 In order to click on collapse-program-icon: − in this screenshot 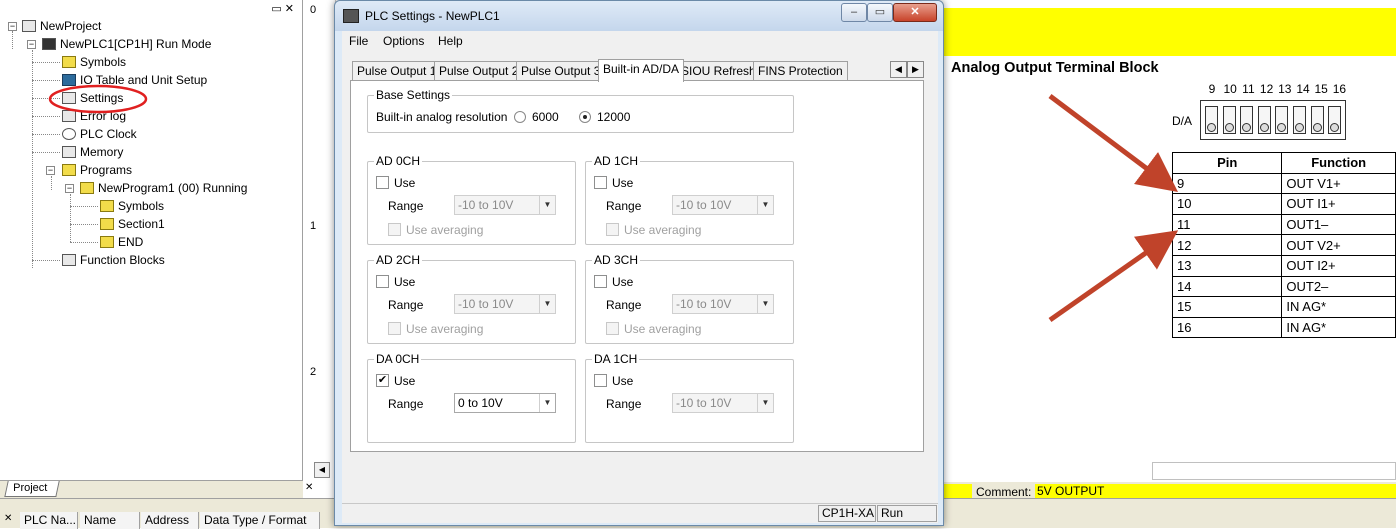, I will do `click(69, 188)`.